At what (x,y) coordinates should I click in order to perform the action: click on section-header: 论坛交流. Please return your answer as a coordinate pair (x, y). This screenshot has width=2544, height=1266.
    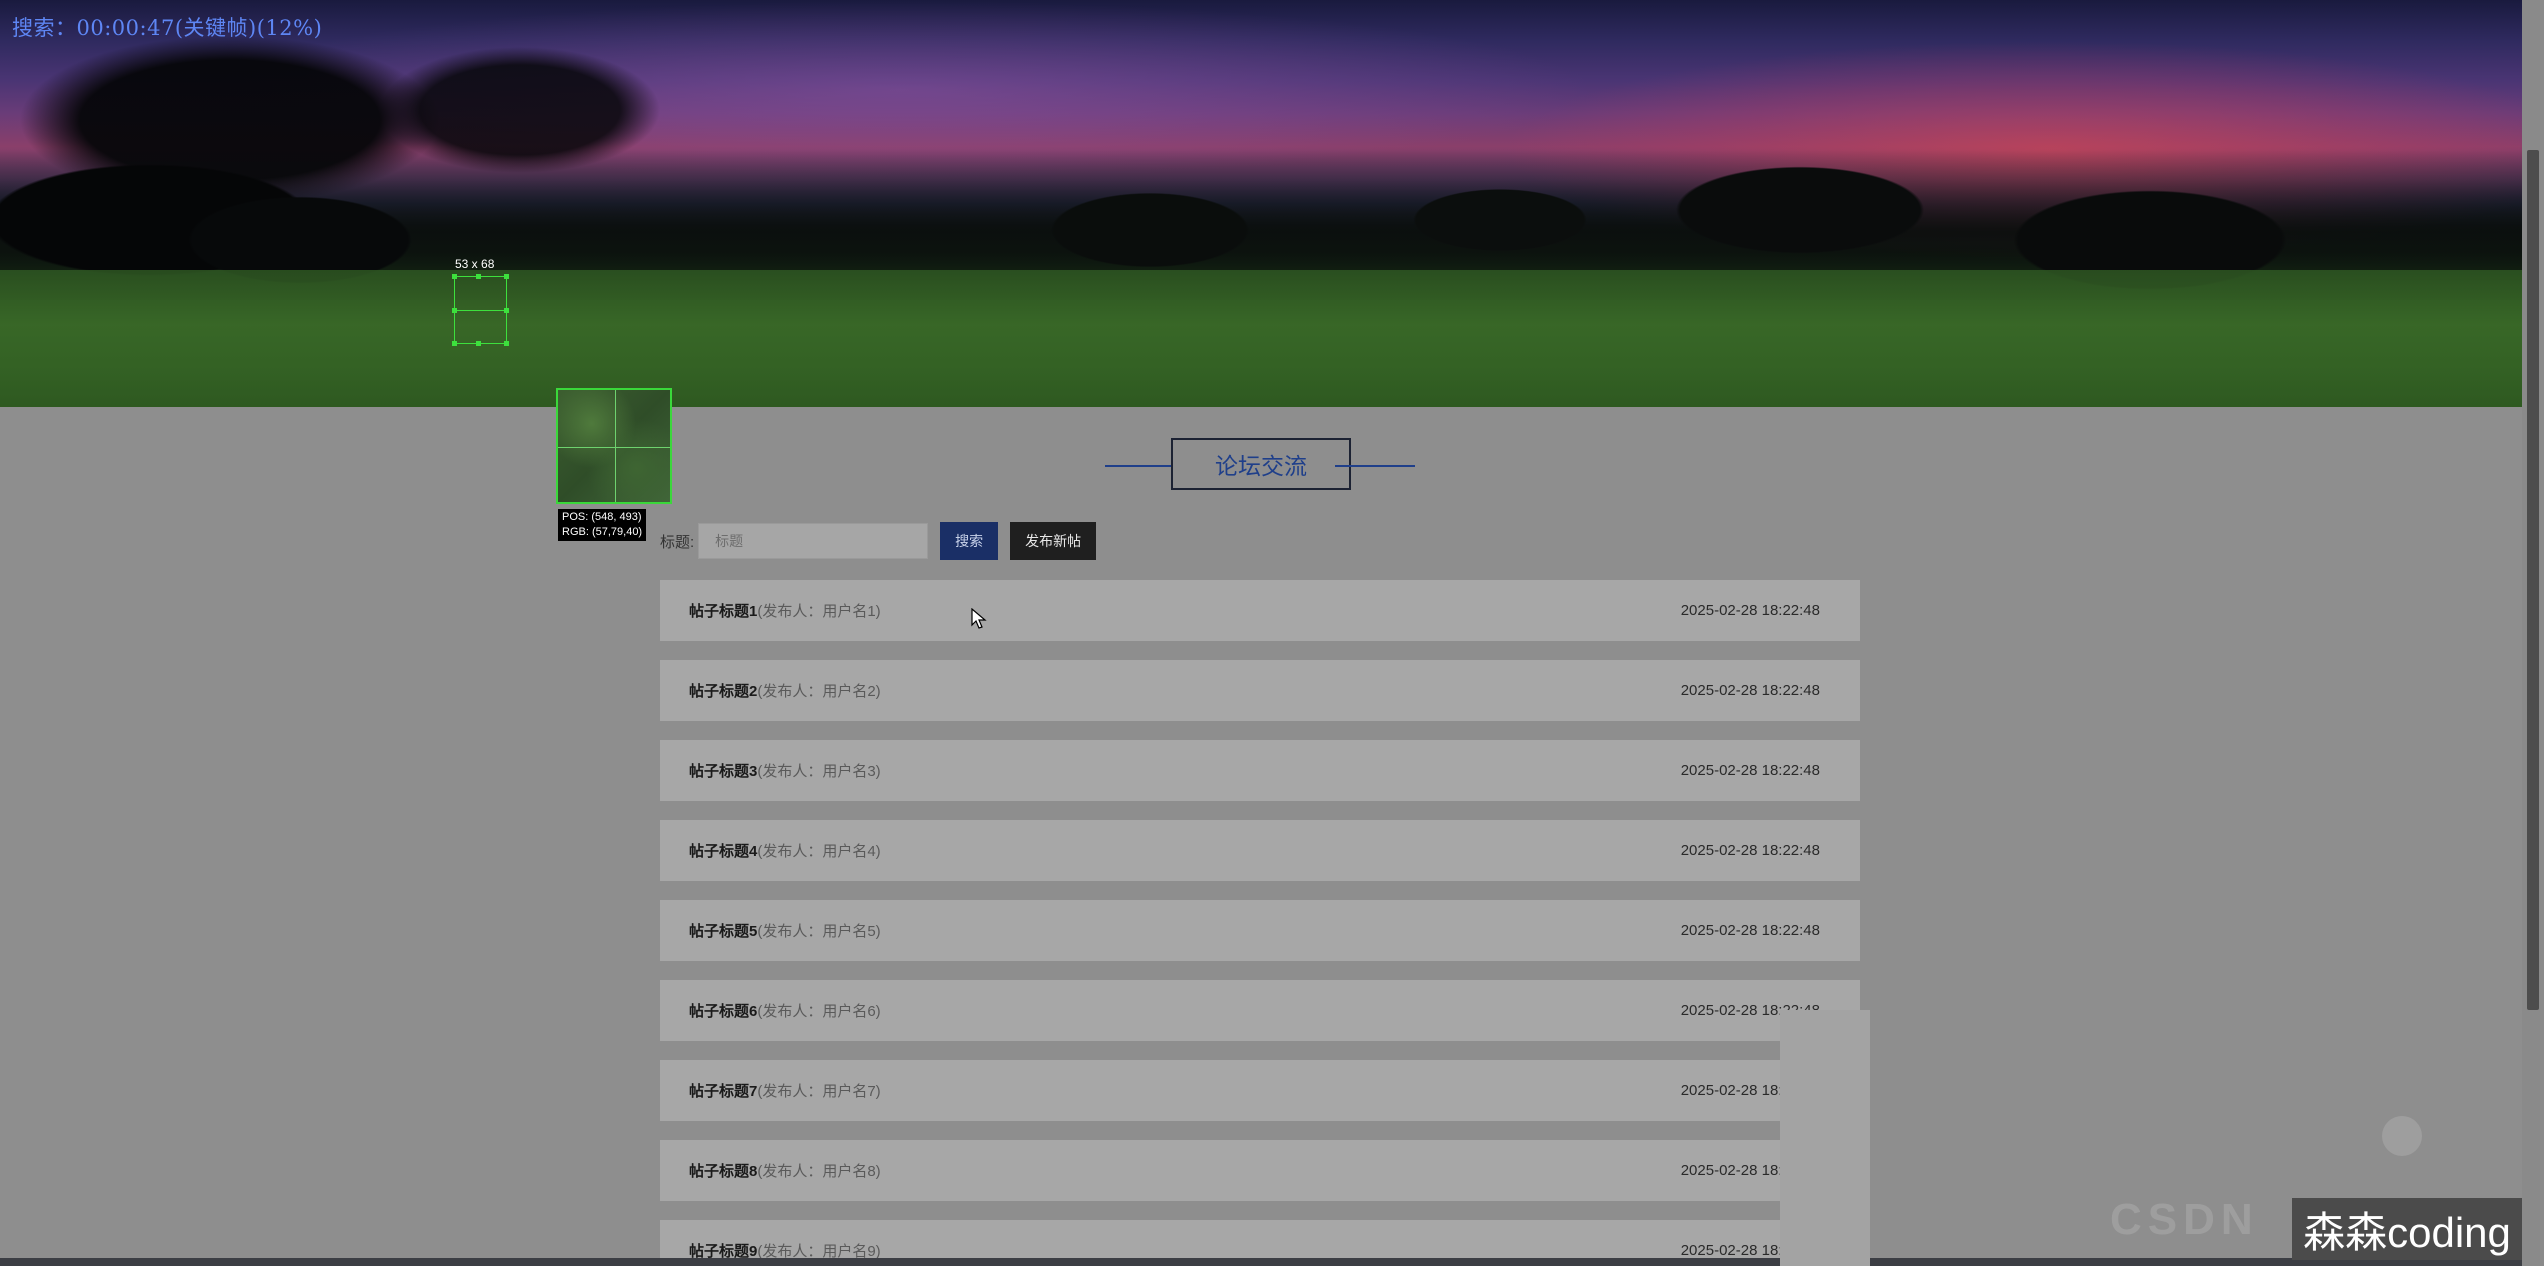
    Looking at the image, I should click on (1260, 466).